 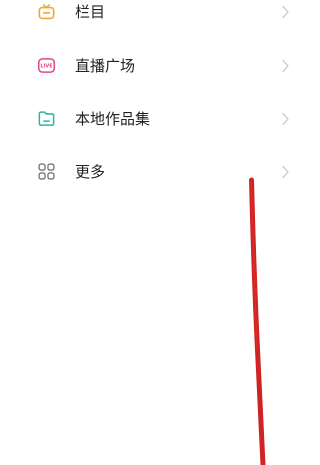 I want to click on tv-column-icon, so click(x=46, y=12).